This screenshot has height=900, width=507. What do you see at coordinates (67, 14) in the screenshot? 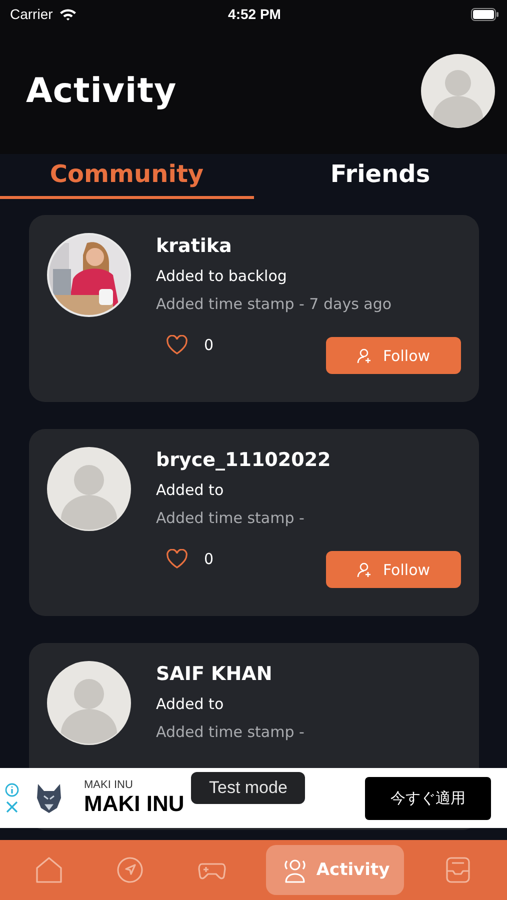
I see `wifi-icon` at bounding box center [67, 14].